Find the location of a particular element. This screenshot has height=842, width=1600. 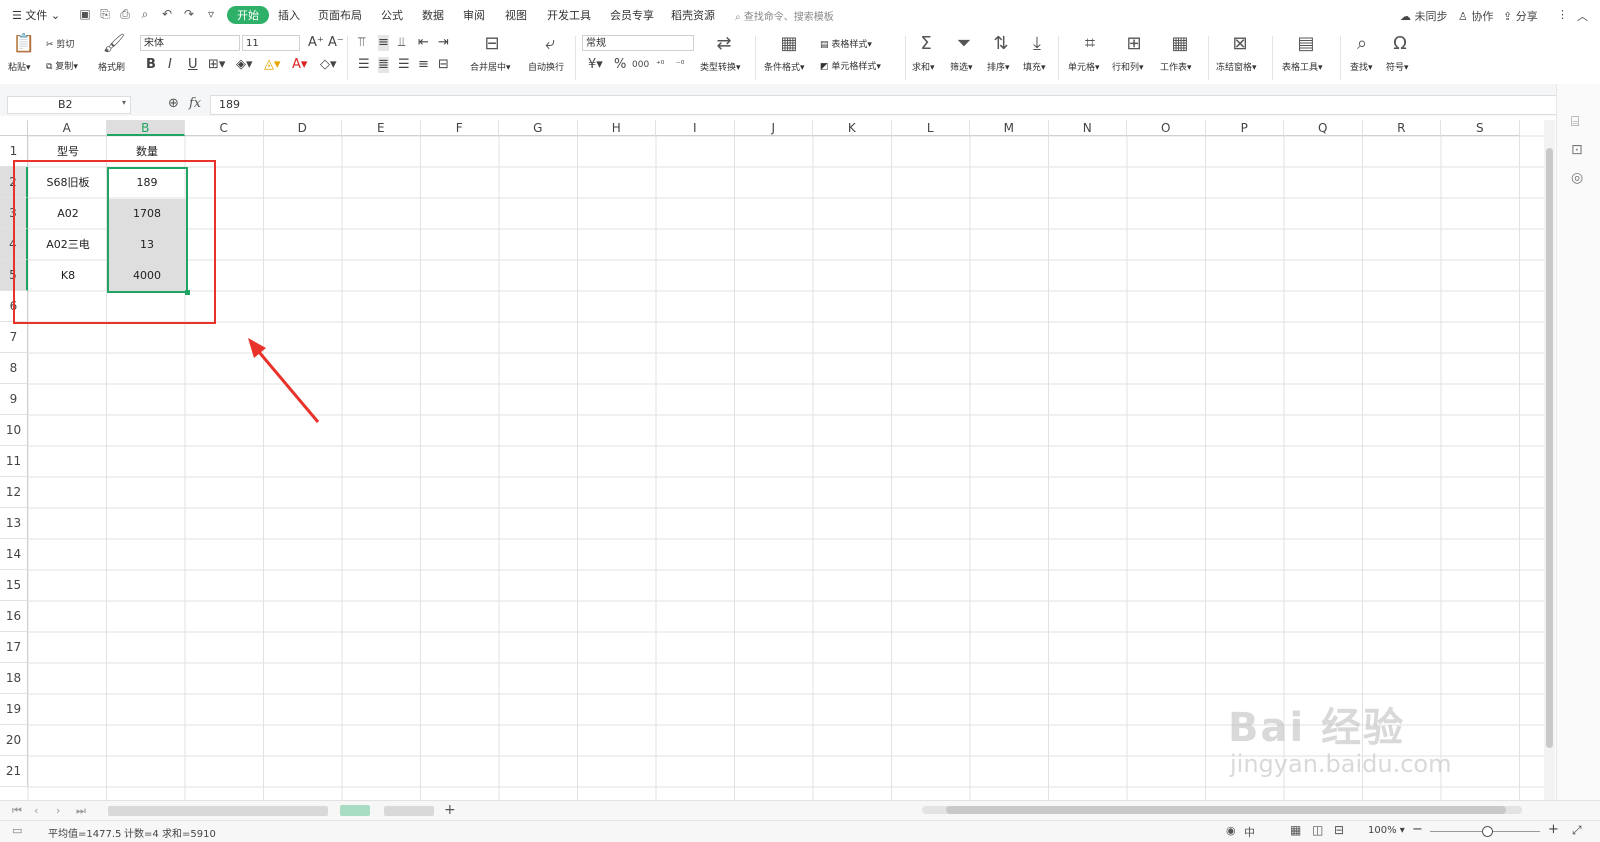

page-layout-view-icon: ◫ is located at coordinates (1317, 830).